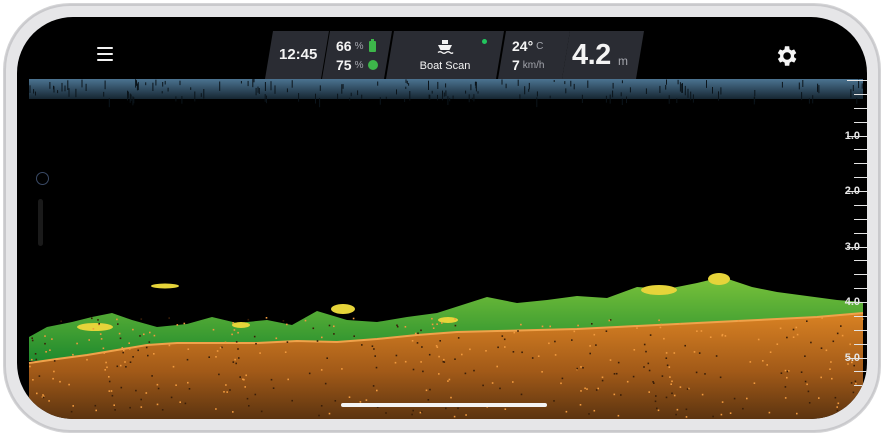 Image resolution: width=886 pixels, height=438 pixels. What do you see at coordinates (534, 55) in the screenshot?
I see `environment-tile: 24° C 7 km/h` at bounding box center [534, 55].